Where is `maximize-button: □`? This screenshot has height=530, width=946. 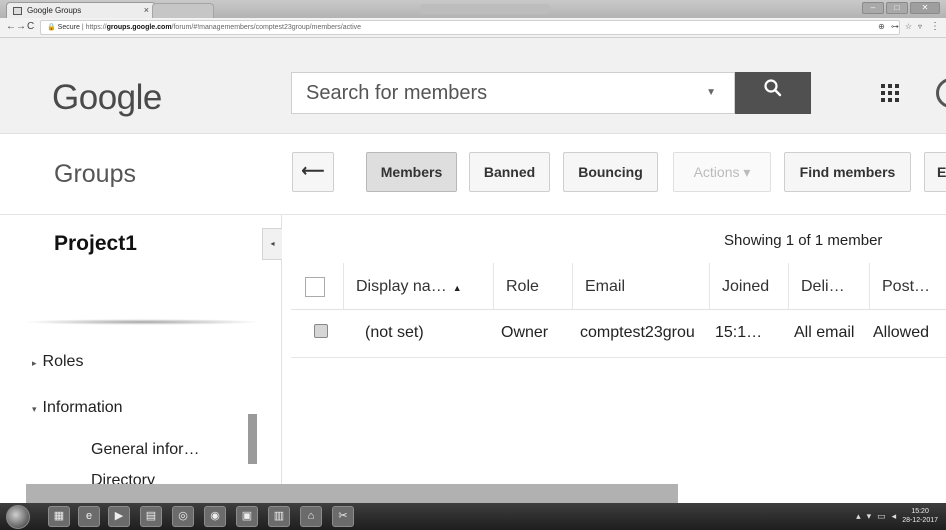
maximize-button: □ is located at coordinates (897, 8).